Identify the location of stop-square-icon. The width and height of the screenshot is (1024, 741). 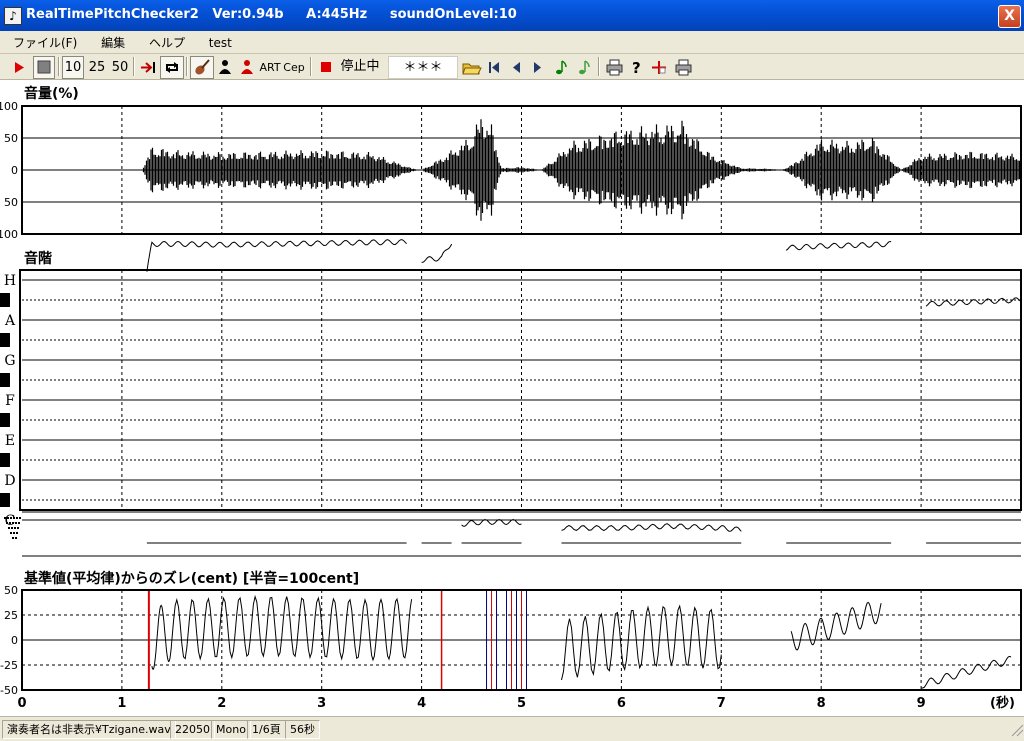
(326, 67).